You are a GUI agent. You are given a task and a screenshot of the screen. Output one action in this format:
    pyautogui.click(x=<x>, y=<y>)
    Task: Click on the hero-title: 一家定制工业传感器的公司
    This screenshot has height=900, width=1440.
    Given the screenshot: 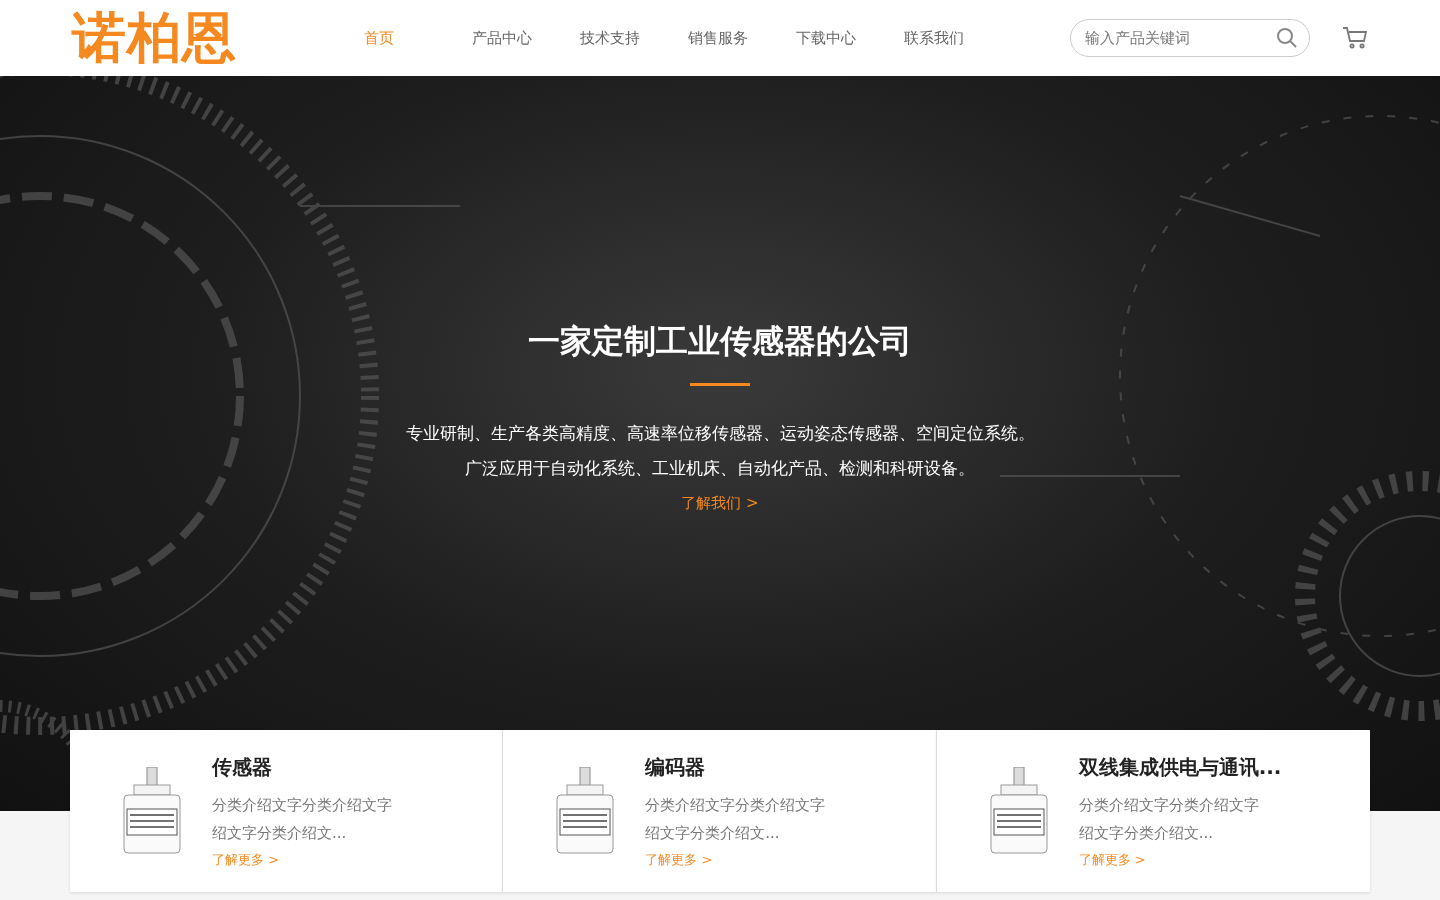 What is the action you would take?
    pyautogui.click(x=720, y=341)
    